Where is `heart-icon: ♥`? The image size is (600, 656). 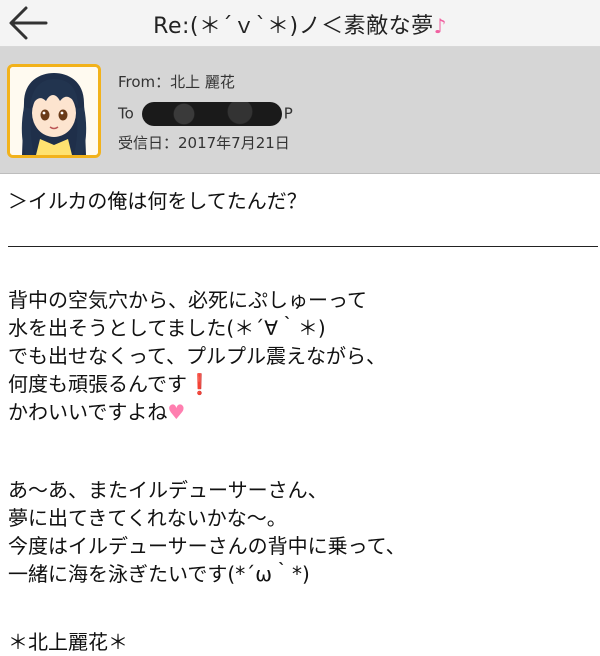 heart-icon: ♥ is located at coordinates (176, 412).